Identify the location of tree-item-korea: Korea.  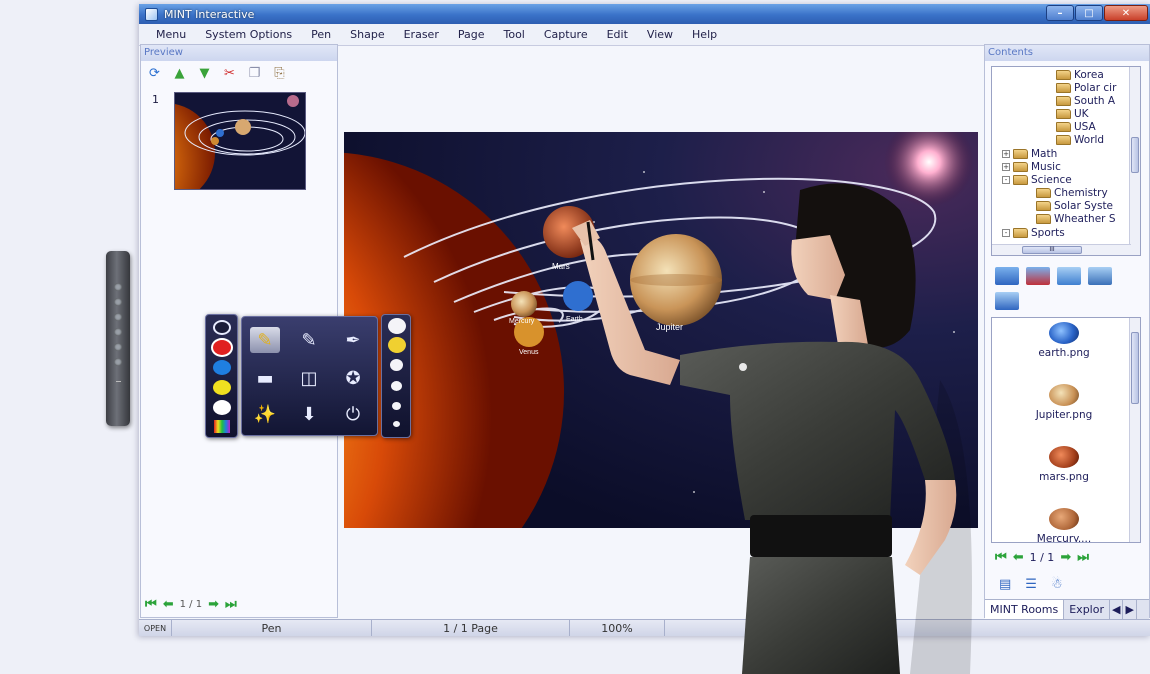
(1080, 75).